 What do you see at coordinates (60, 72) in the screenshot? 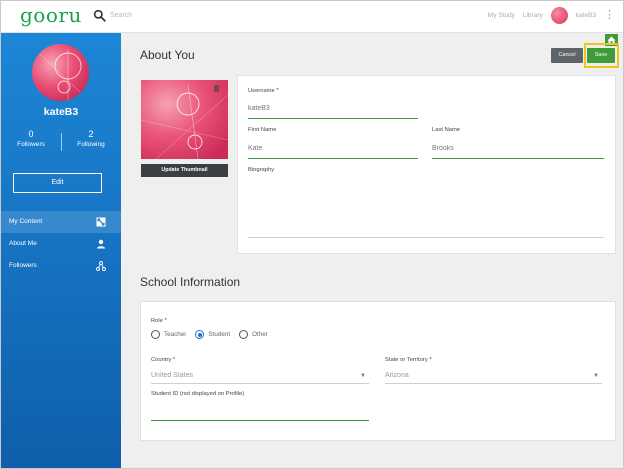
I see `profile-avatar` at bounding box center [60, 72].